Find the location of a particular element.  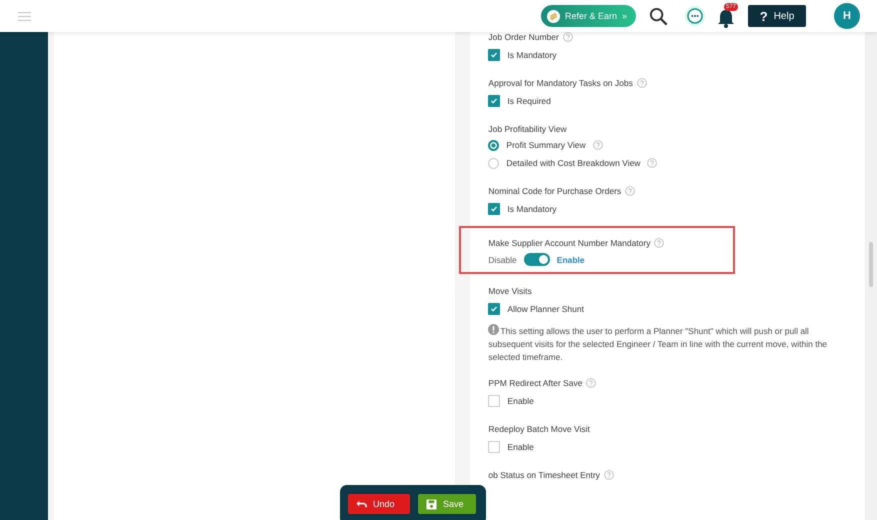

setting-title: Move Visits is located at coordinates (510, 291).